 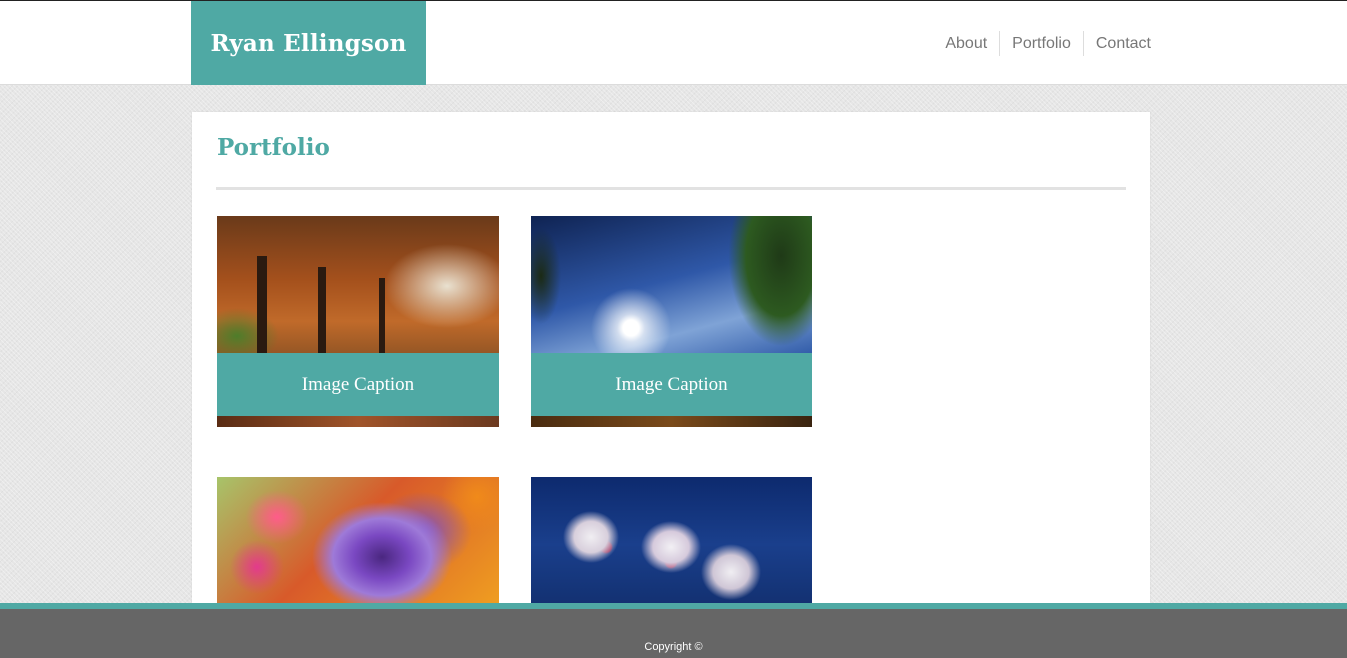 I want to click on orchid-image, so click(x=671, y=544).